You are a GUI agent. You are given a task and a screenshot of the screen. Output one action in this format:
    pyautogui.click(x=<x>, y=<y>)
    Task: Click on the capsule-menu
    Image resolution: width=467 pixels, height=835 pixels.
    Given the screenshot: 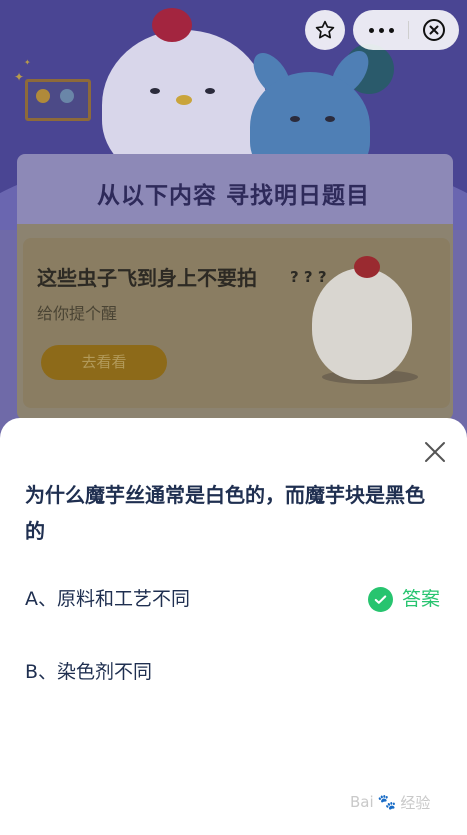 What is the action you would take?
    pyautogui.click(x=406, y=30)
    